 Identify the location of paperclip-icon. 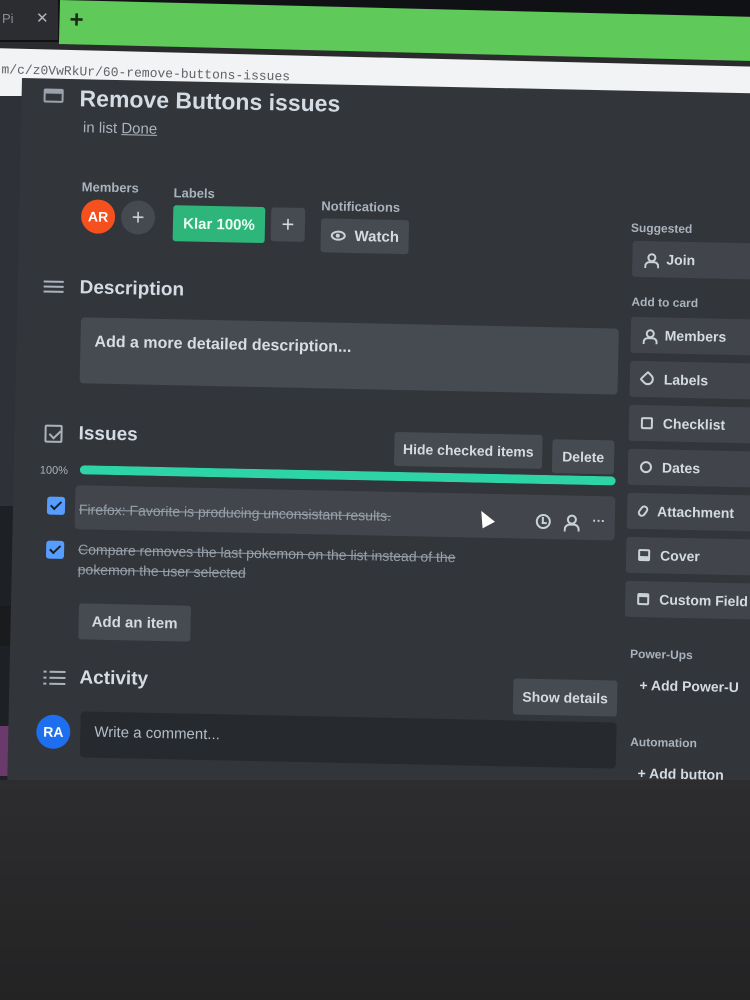
(643, 511).